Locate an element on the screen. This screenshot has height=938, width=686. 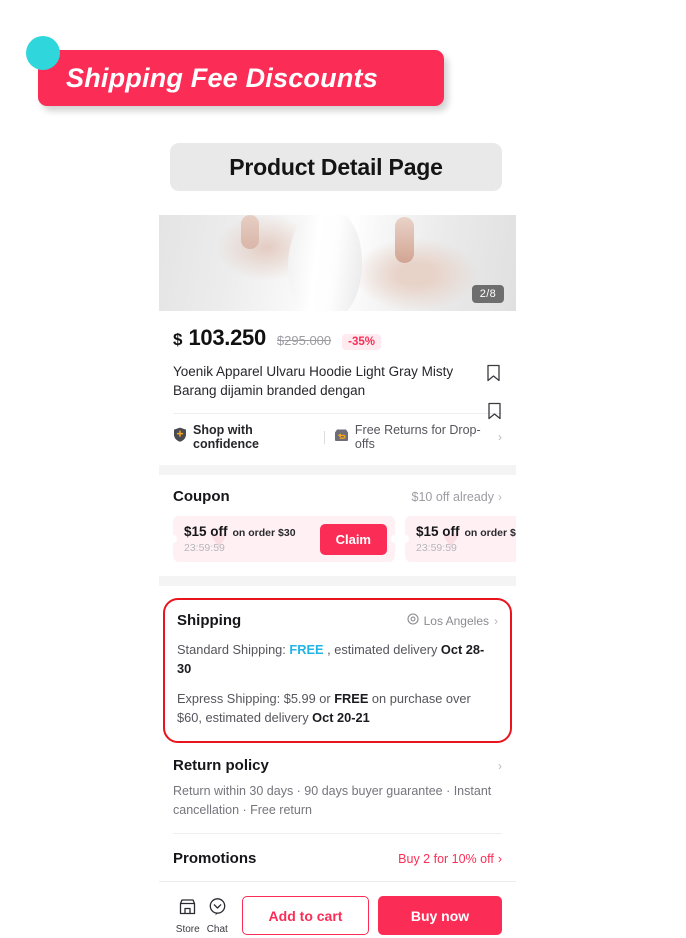
bottom-action-bar: Store Chat Add to cart Buy now is located at coordinates (337, 910).